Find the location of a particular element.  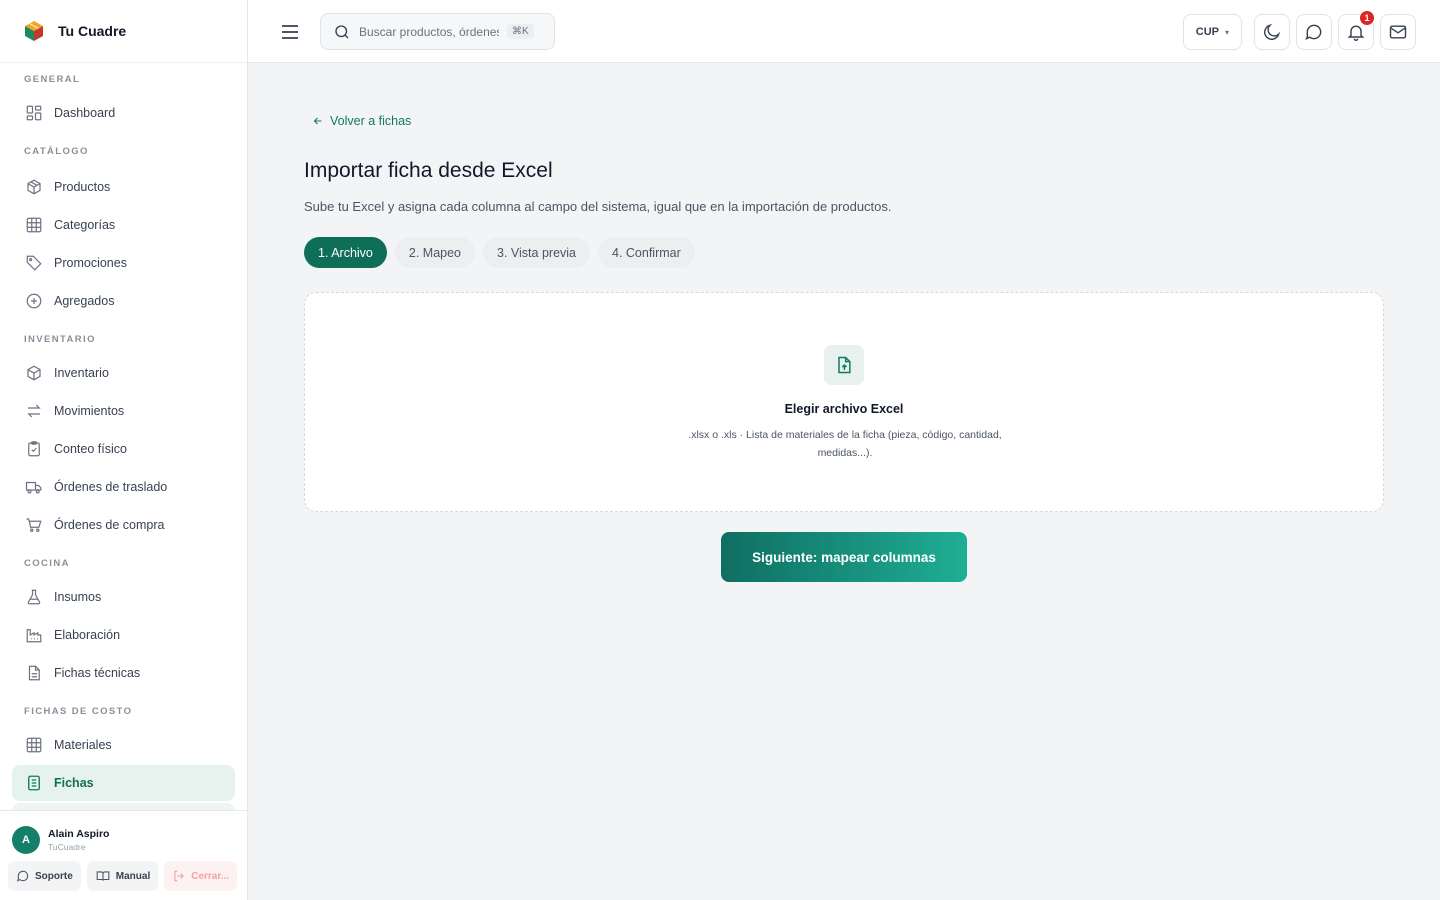

chevron-down-icon: ▾ is located at coordinates (1226, 32).